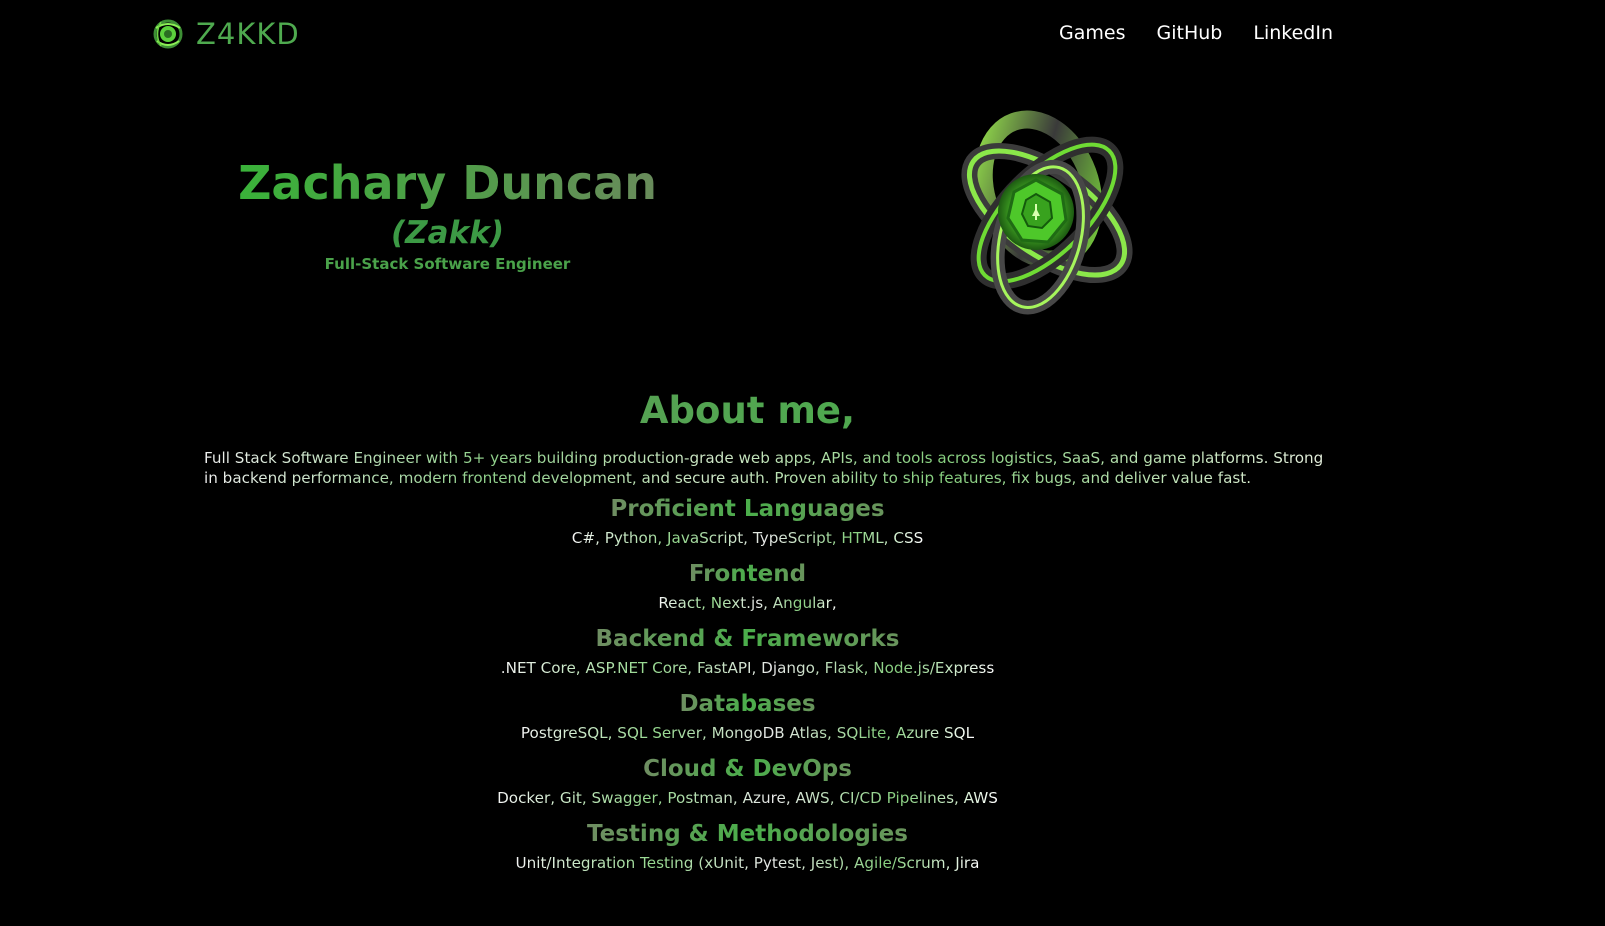 The width and height of the screenshot is (1605, 926). Describe the element at coordinates (747, 509) in the screenshot. I see `skill-heading: Proficient Languages` at that location.